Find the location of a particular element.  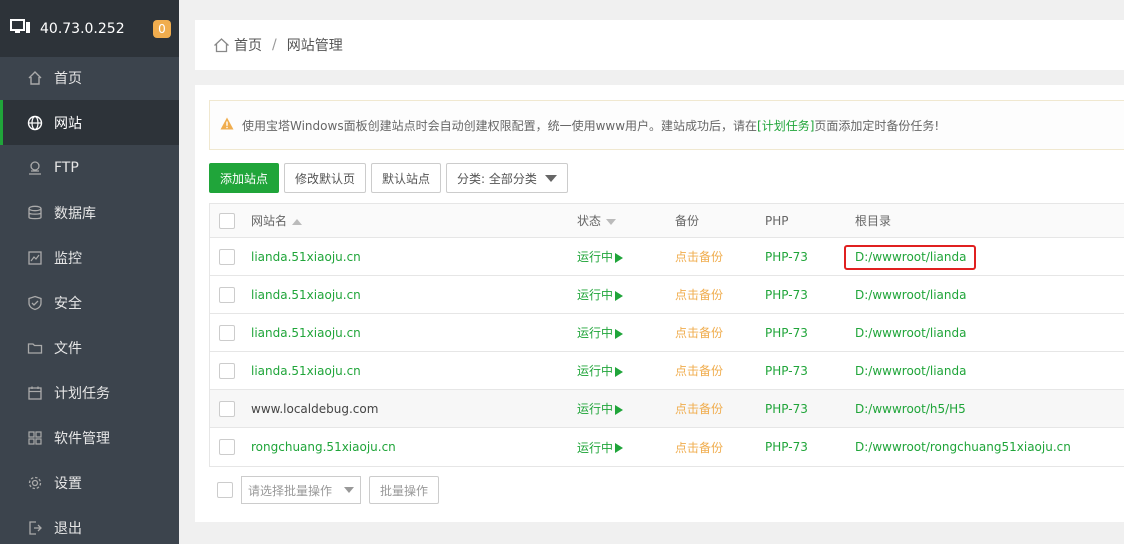

server-header: 40.73.0.252 0 is located at coordinates (89, 28).